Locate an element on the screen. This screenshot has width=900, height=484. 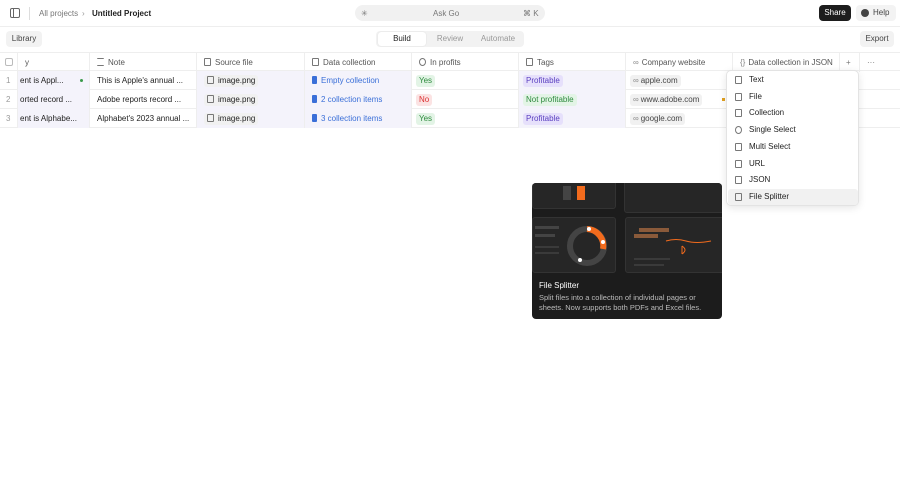
select-all-checkbox is located at coordinates (9, 62).